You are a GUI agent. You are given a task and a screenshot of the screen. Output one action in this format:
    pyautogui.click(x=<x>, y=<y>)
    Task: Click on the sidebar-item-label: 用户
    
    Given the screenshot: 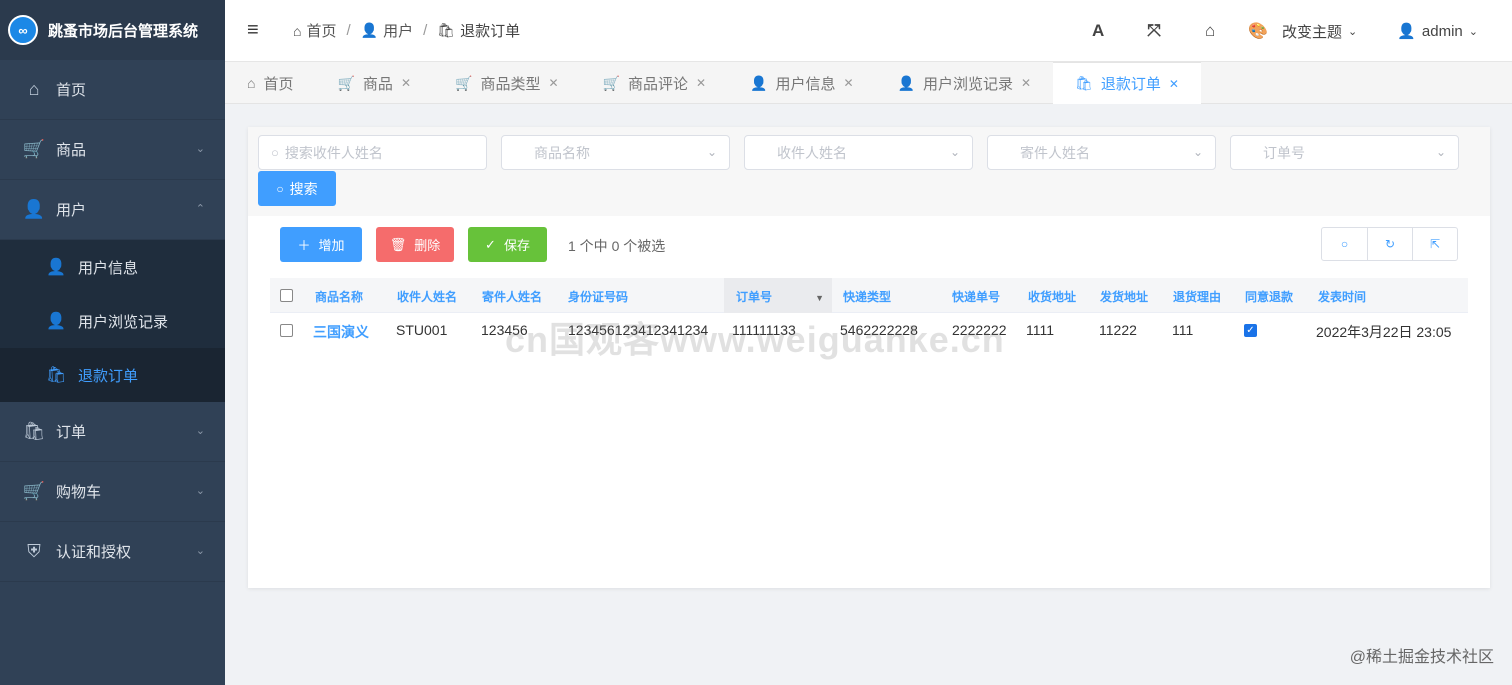 What is the action you would take?
    pyautogui.click(x=71, y=210)
    